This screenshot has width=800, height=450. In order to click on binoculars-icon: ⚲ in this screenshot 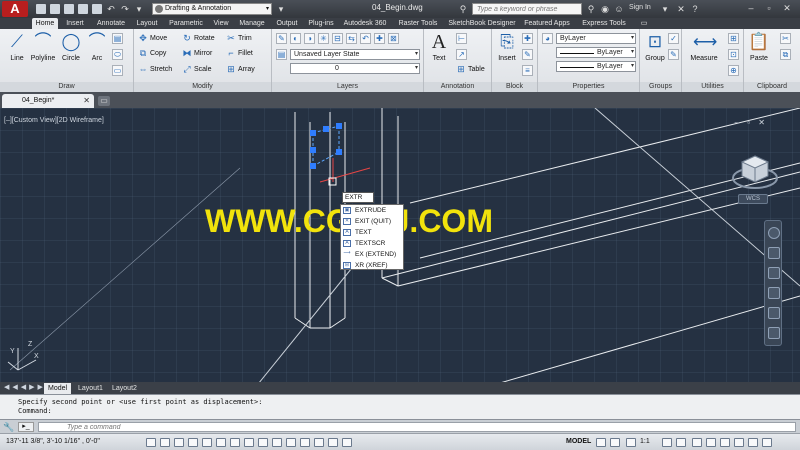, I will do `click(463, 9)`.